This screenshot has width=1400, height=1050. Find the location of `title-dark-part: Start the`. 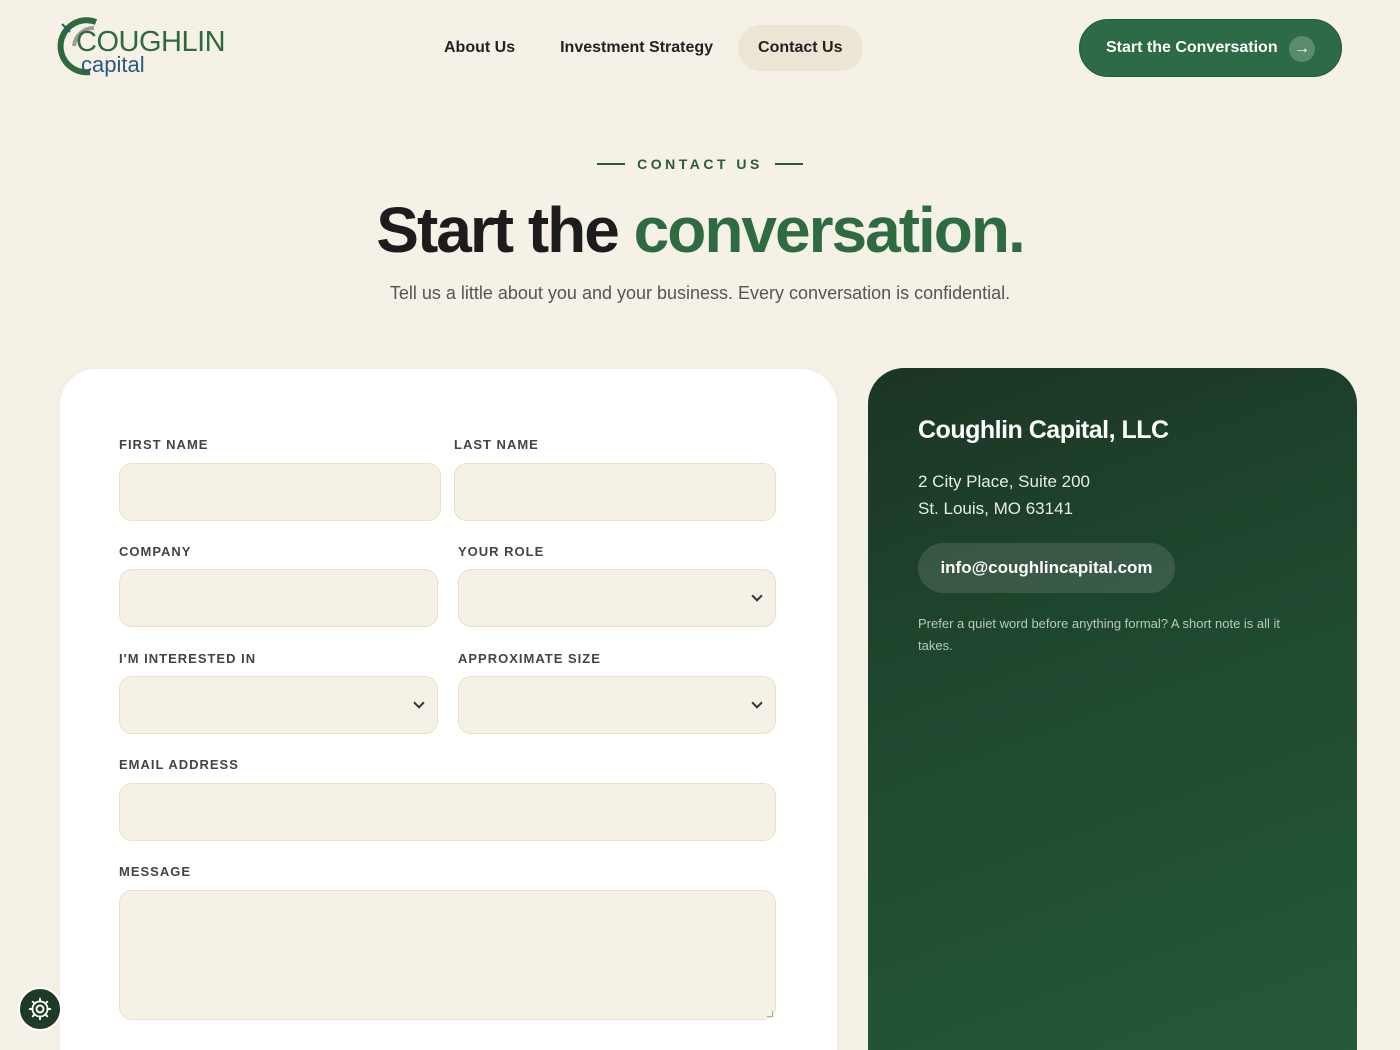

title-dark-part: Start the is located at coordinates (498, 230).